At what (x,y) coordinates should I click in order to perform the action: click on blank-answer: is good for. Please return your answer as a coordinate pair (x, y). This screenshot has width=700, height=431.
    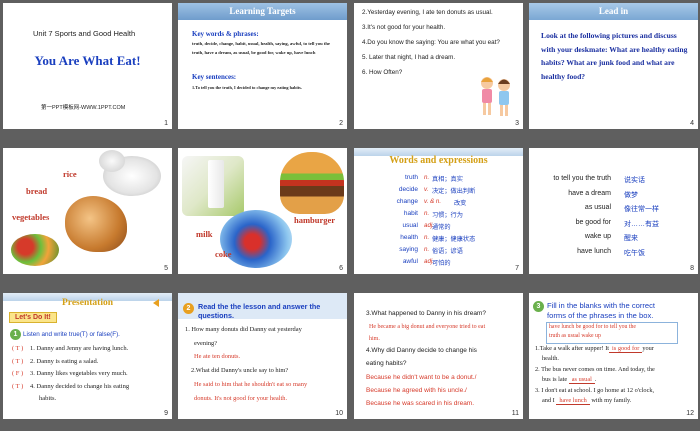
    Looking at the image, I should click on (626, 349).